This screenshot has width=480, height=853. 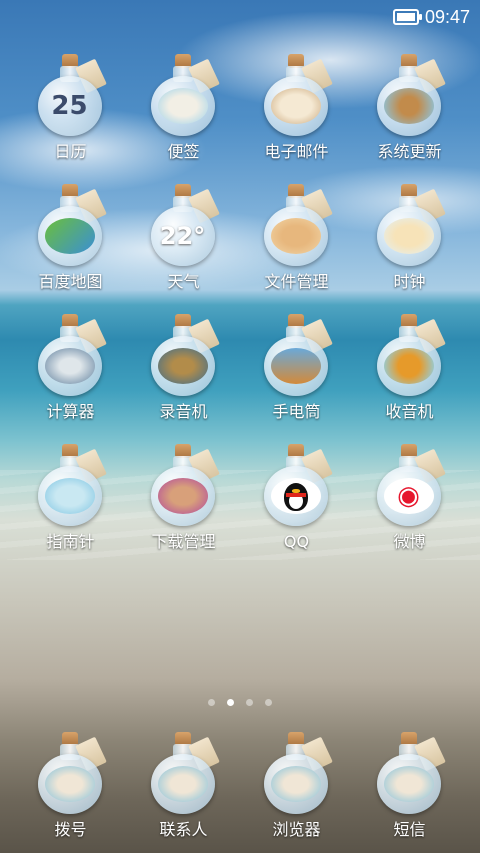 I want to click on dock-browser: 浏览器, so click(x=296, y=784).